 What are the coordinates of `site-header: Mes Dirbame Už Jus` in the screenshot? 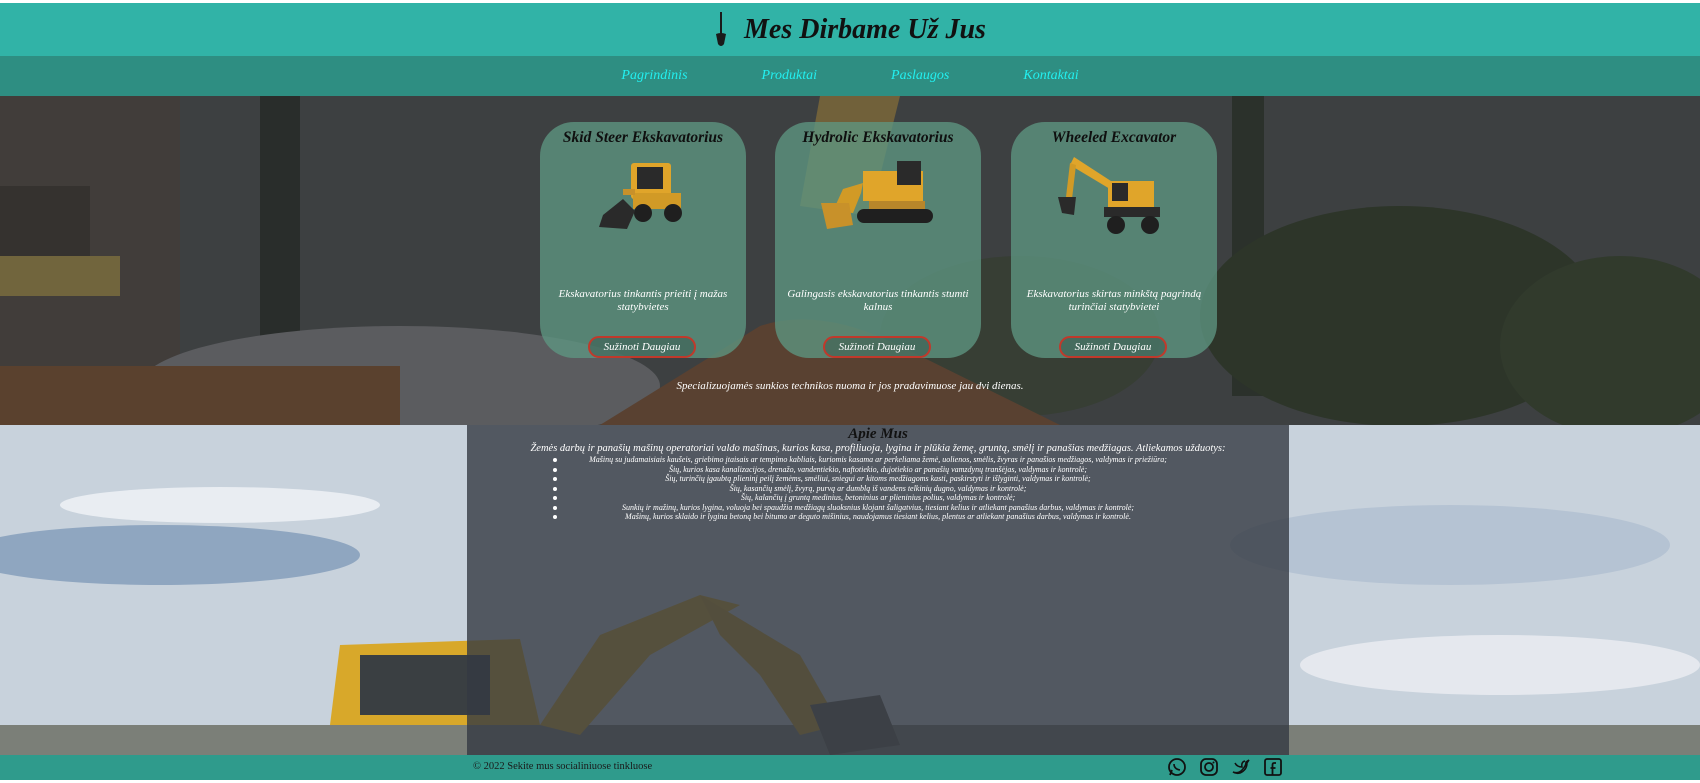 It's located at (850, 29).